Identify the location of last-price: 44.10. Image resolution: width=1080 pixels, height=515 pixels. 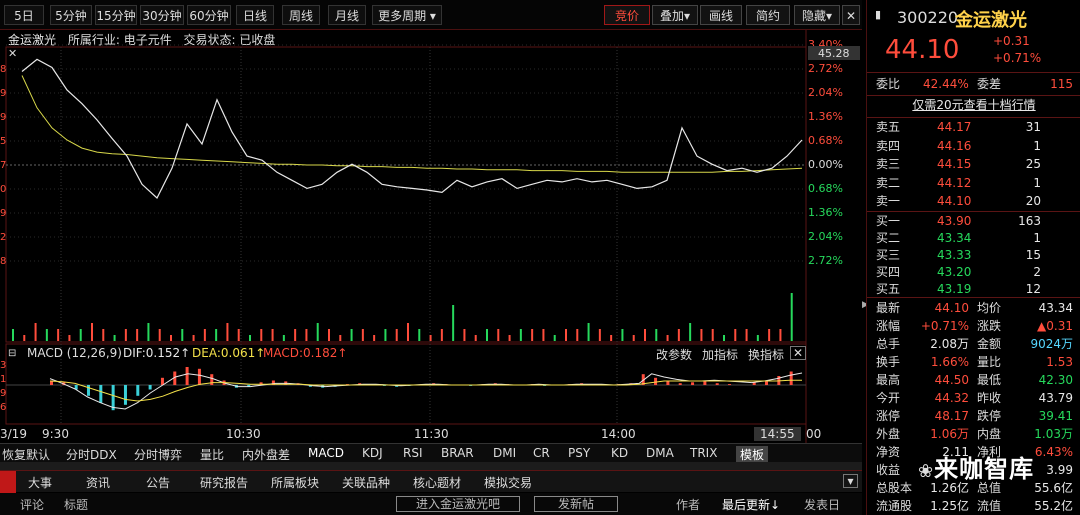
(922, 50).